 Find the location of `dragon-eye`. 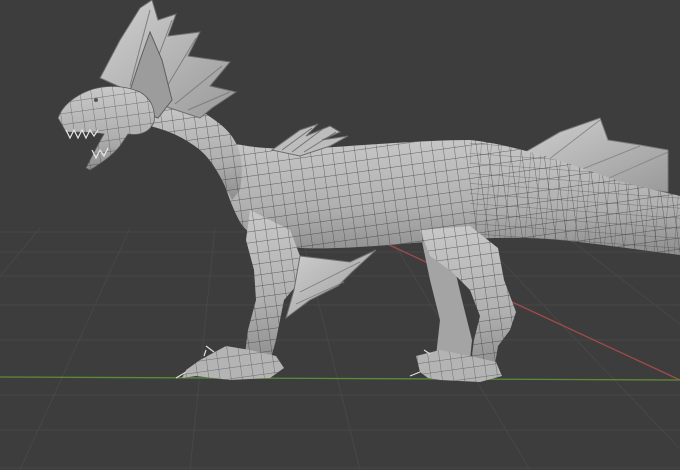

dragon-eye is located at coordinates (96, 100).